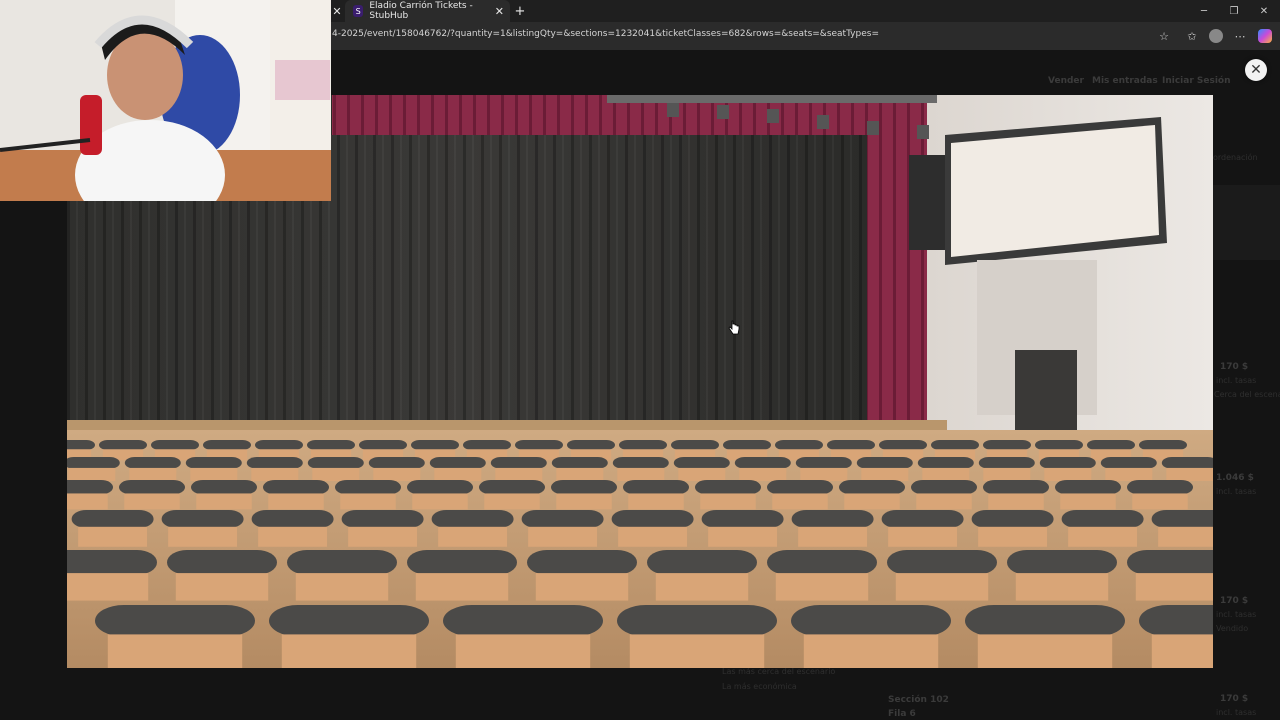 The width and height of the screenshot is (1280, 720). What do you see at coordinates (1196, 81) in the screenshot?
I see `nav-link-sign-in: Iniciar Sesión` at bounding box center [1196, 81].